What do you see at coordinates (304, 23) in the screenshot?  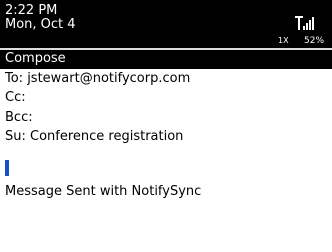 I see `signal-strength-icon` at bounding box center [304, 23].